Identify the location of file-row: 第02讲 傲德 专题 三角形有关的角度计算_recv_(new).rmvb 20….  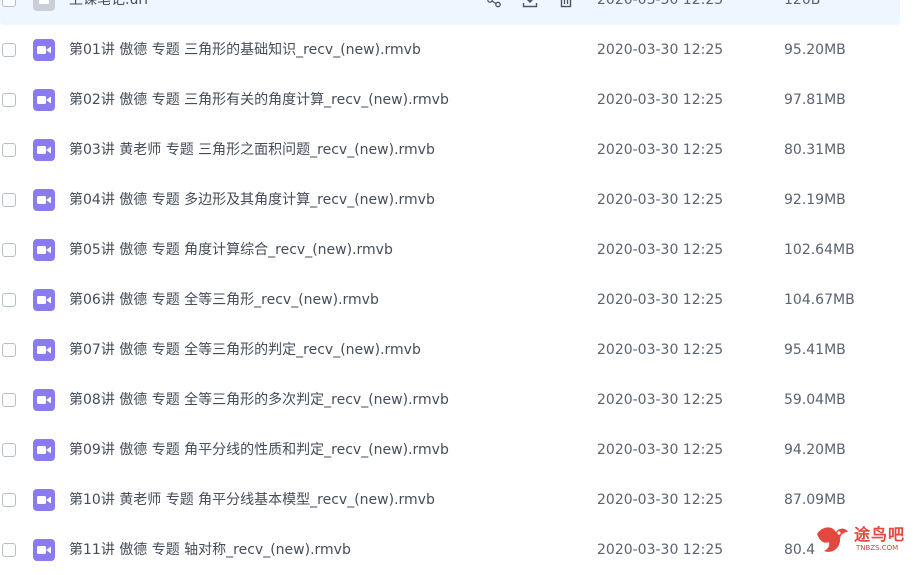
(450, 100).